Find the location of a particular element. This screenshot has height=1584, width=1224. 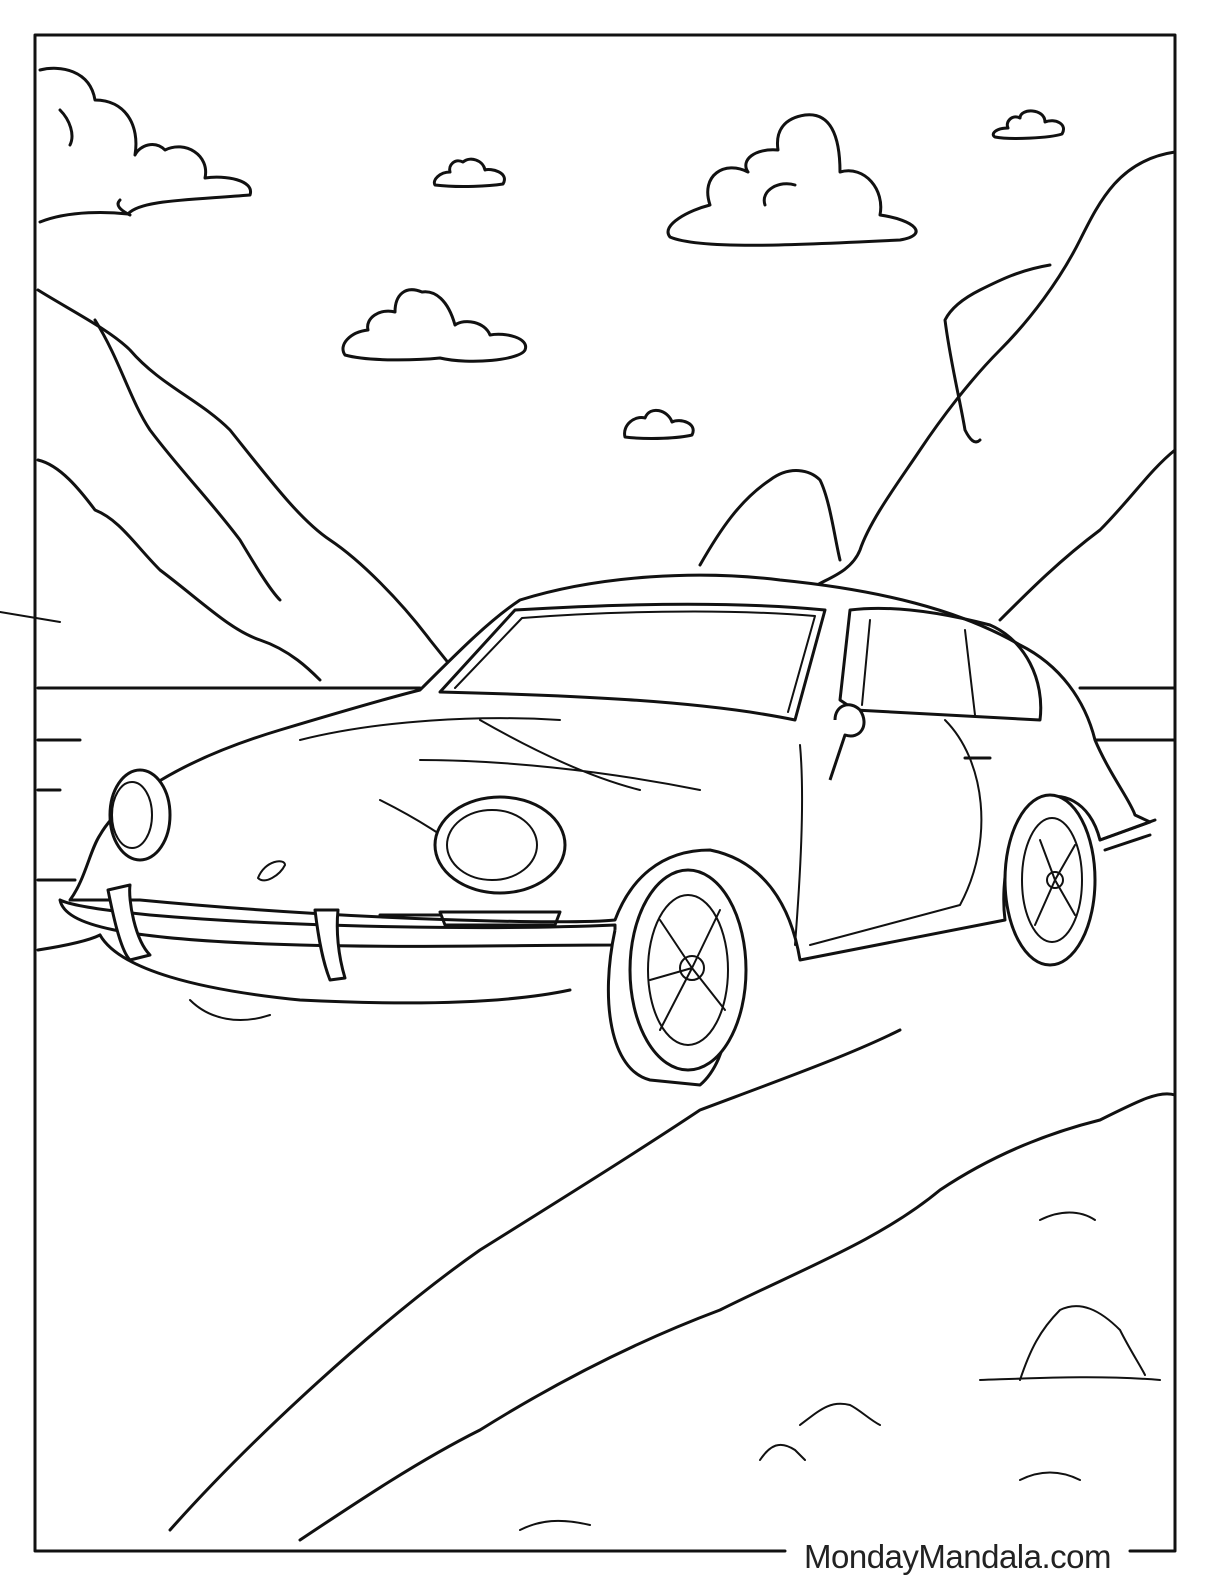

stray-line is located at coordinates (30, 617).